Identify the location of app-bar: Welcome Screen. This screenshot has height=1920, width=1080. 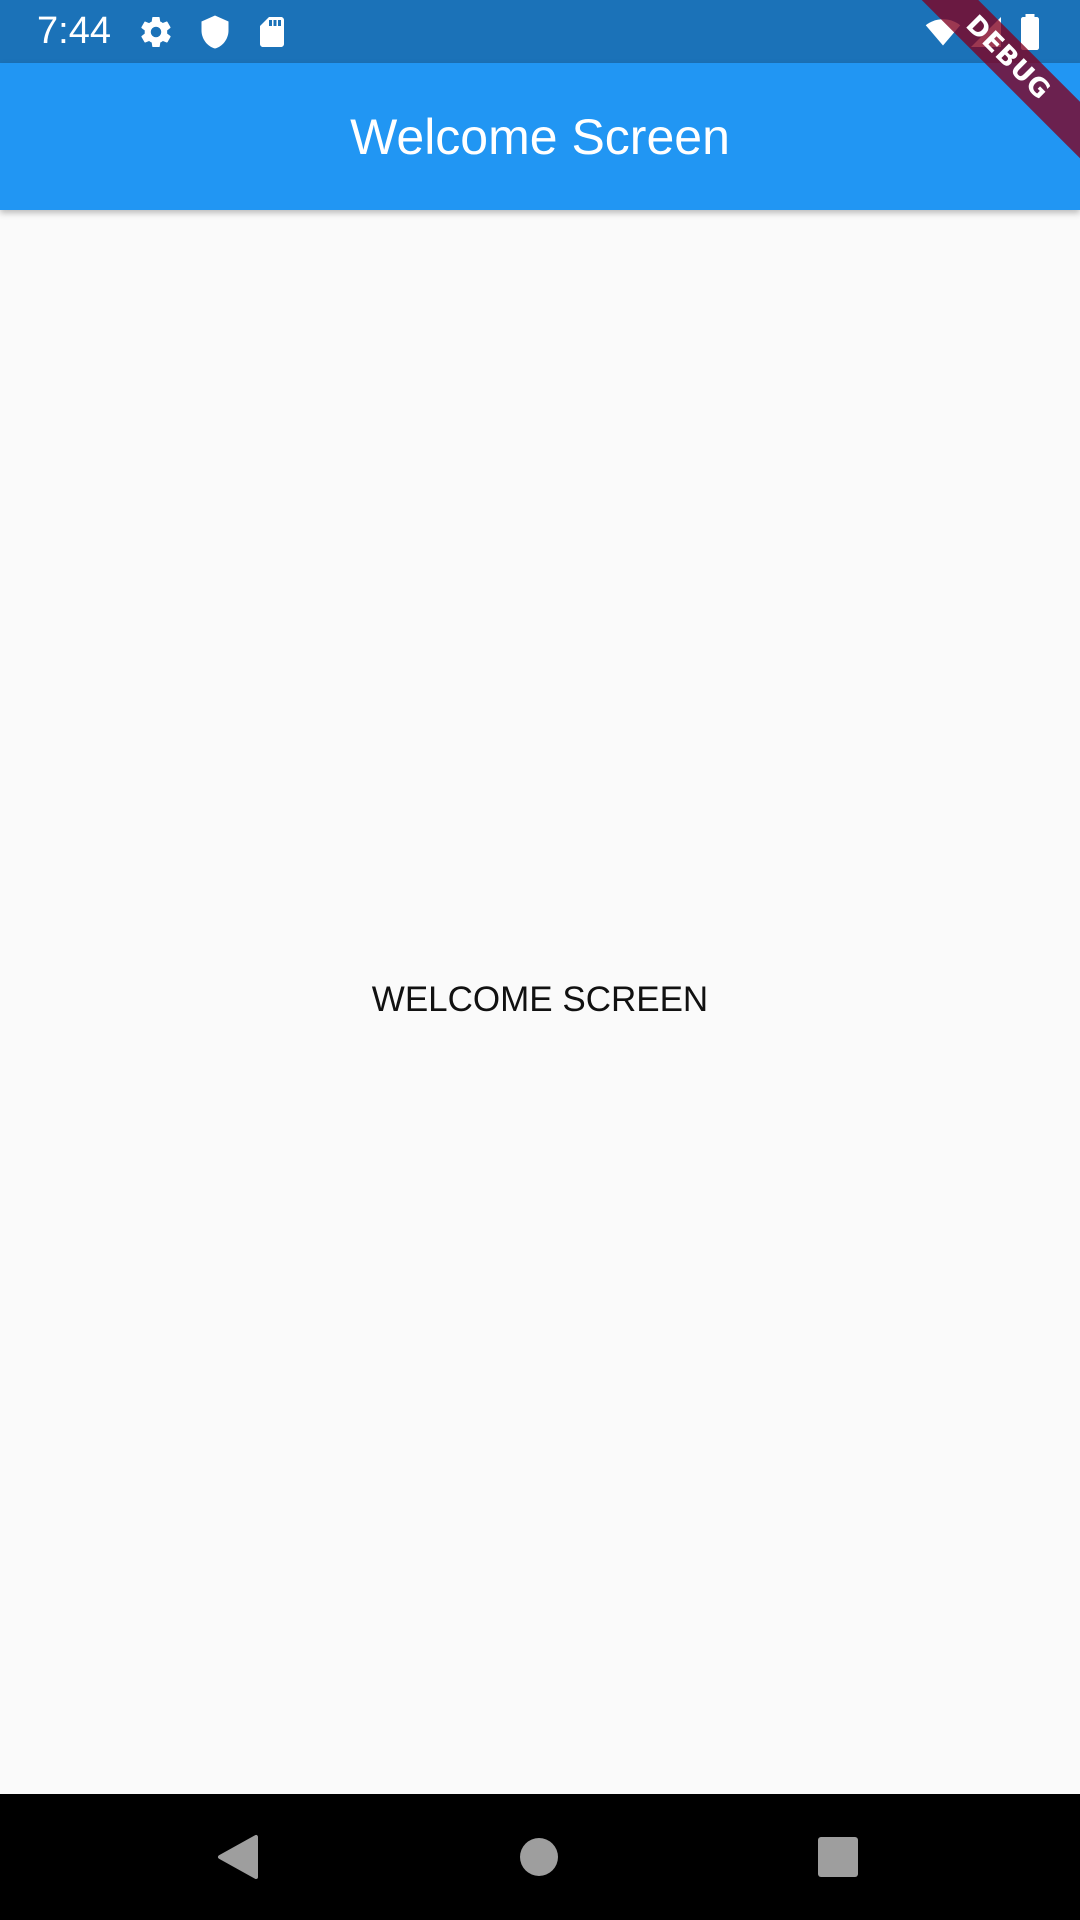
(540, 136).